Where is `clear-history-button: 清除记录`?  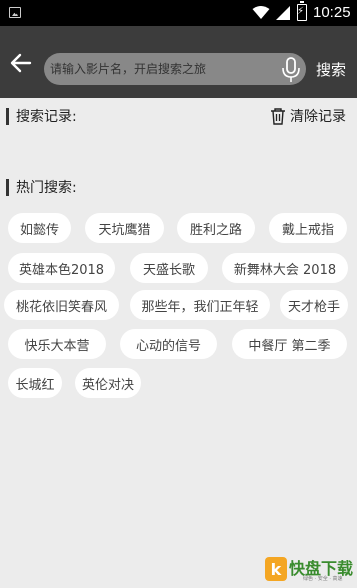
clear-history-button: 清除记录 is located at coordinates (308, 116).